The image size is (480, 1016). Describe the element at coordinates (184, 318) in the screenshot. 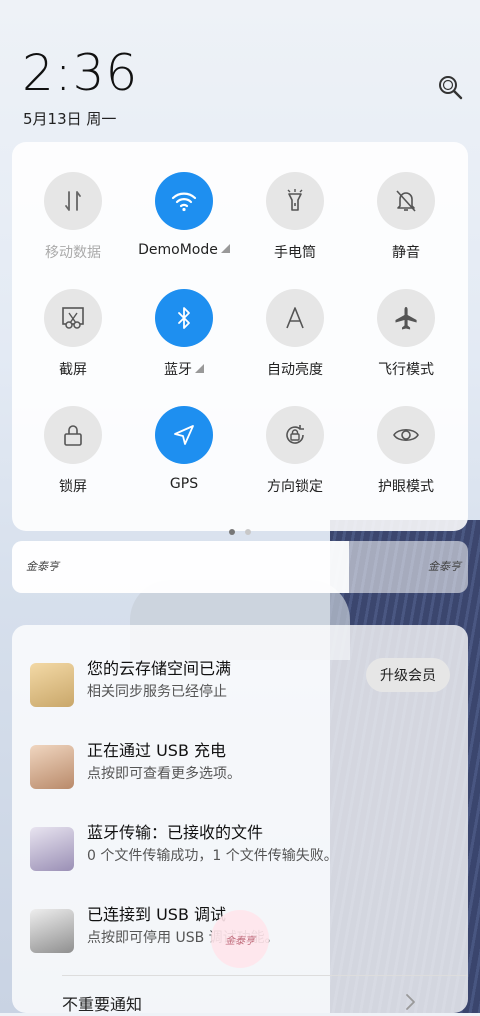

I see `bluetooth-icon` at that location.